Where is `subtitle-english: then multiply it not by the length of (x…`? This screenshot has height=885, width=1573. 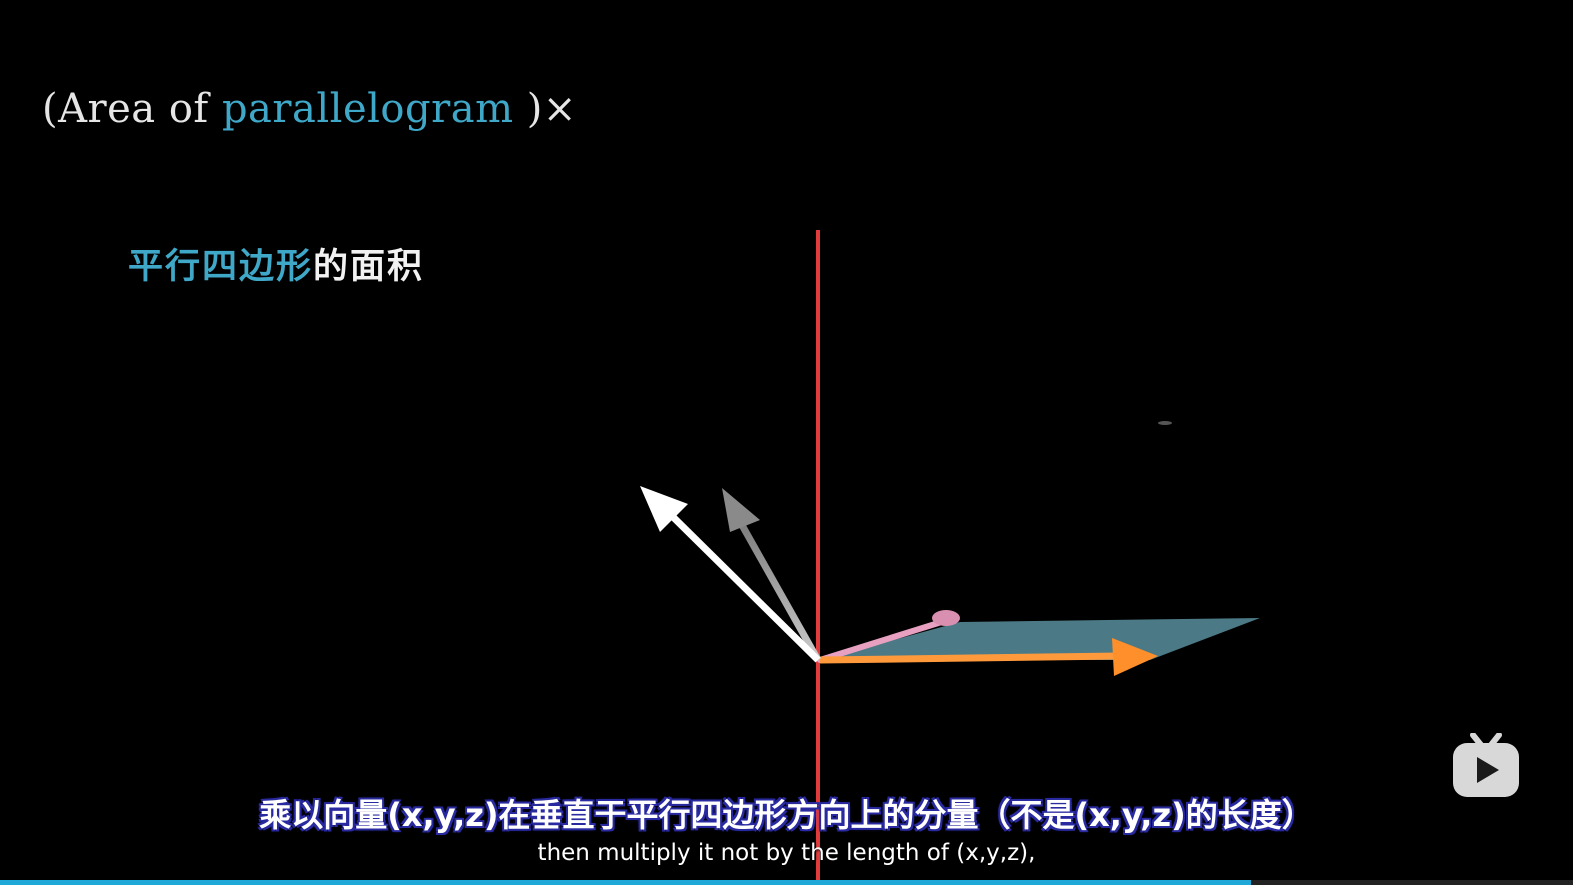
subtitle-english: then multiply it not by the length of (x… is located at coordinates (786, 853).